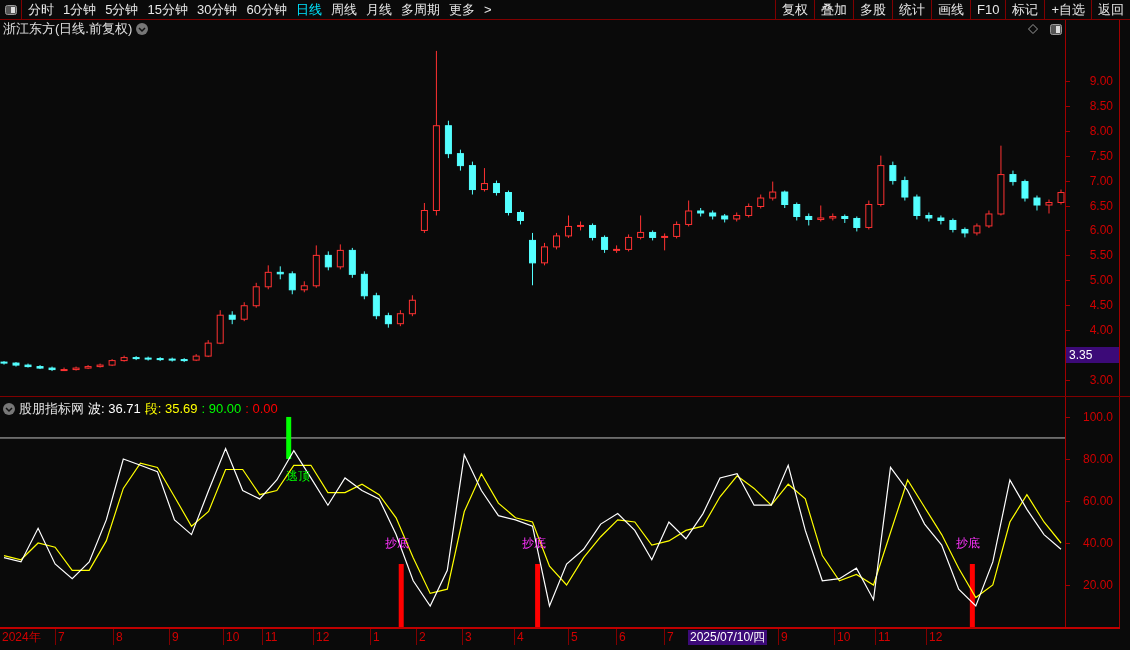 The image size is (1130, 650). Describe the element at coordinates (51, 409) in the screenshot. I see `indicator-name: 股朋指标网` at that location.